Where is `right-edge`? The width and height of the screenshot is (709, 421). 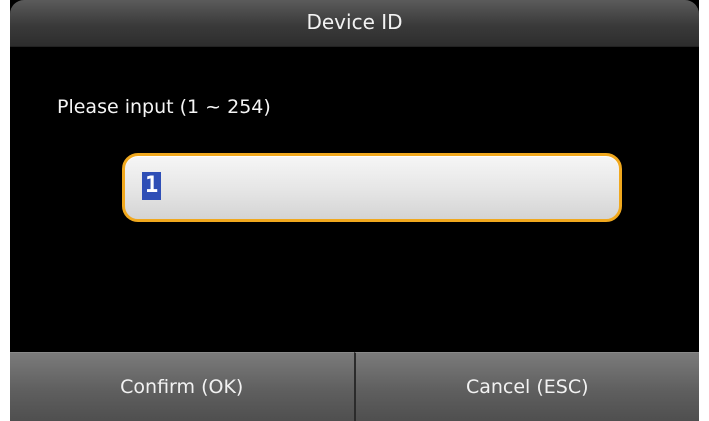
right-edge is located at coordinates (704, 210).